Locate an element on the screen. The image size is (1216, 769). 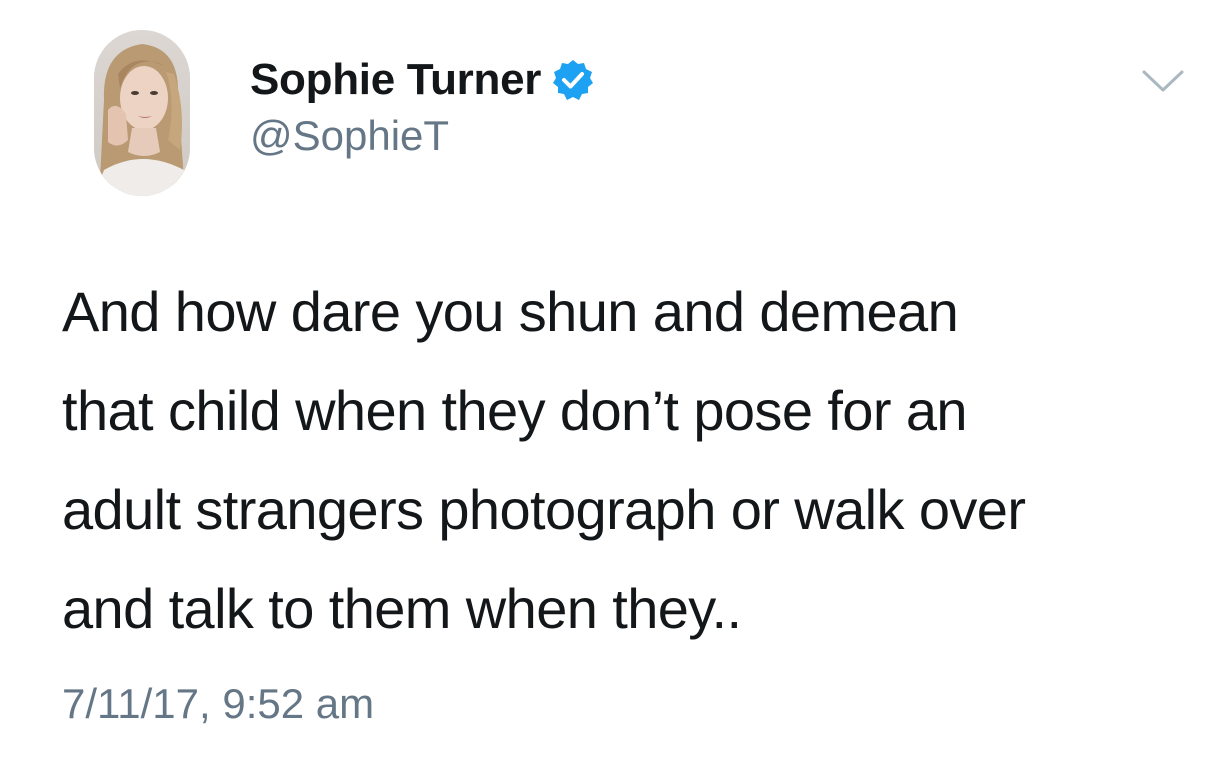
avatar-photo is located at coordinates (142, 113).